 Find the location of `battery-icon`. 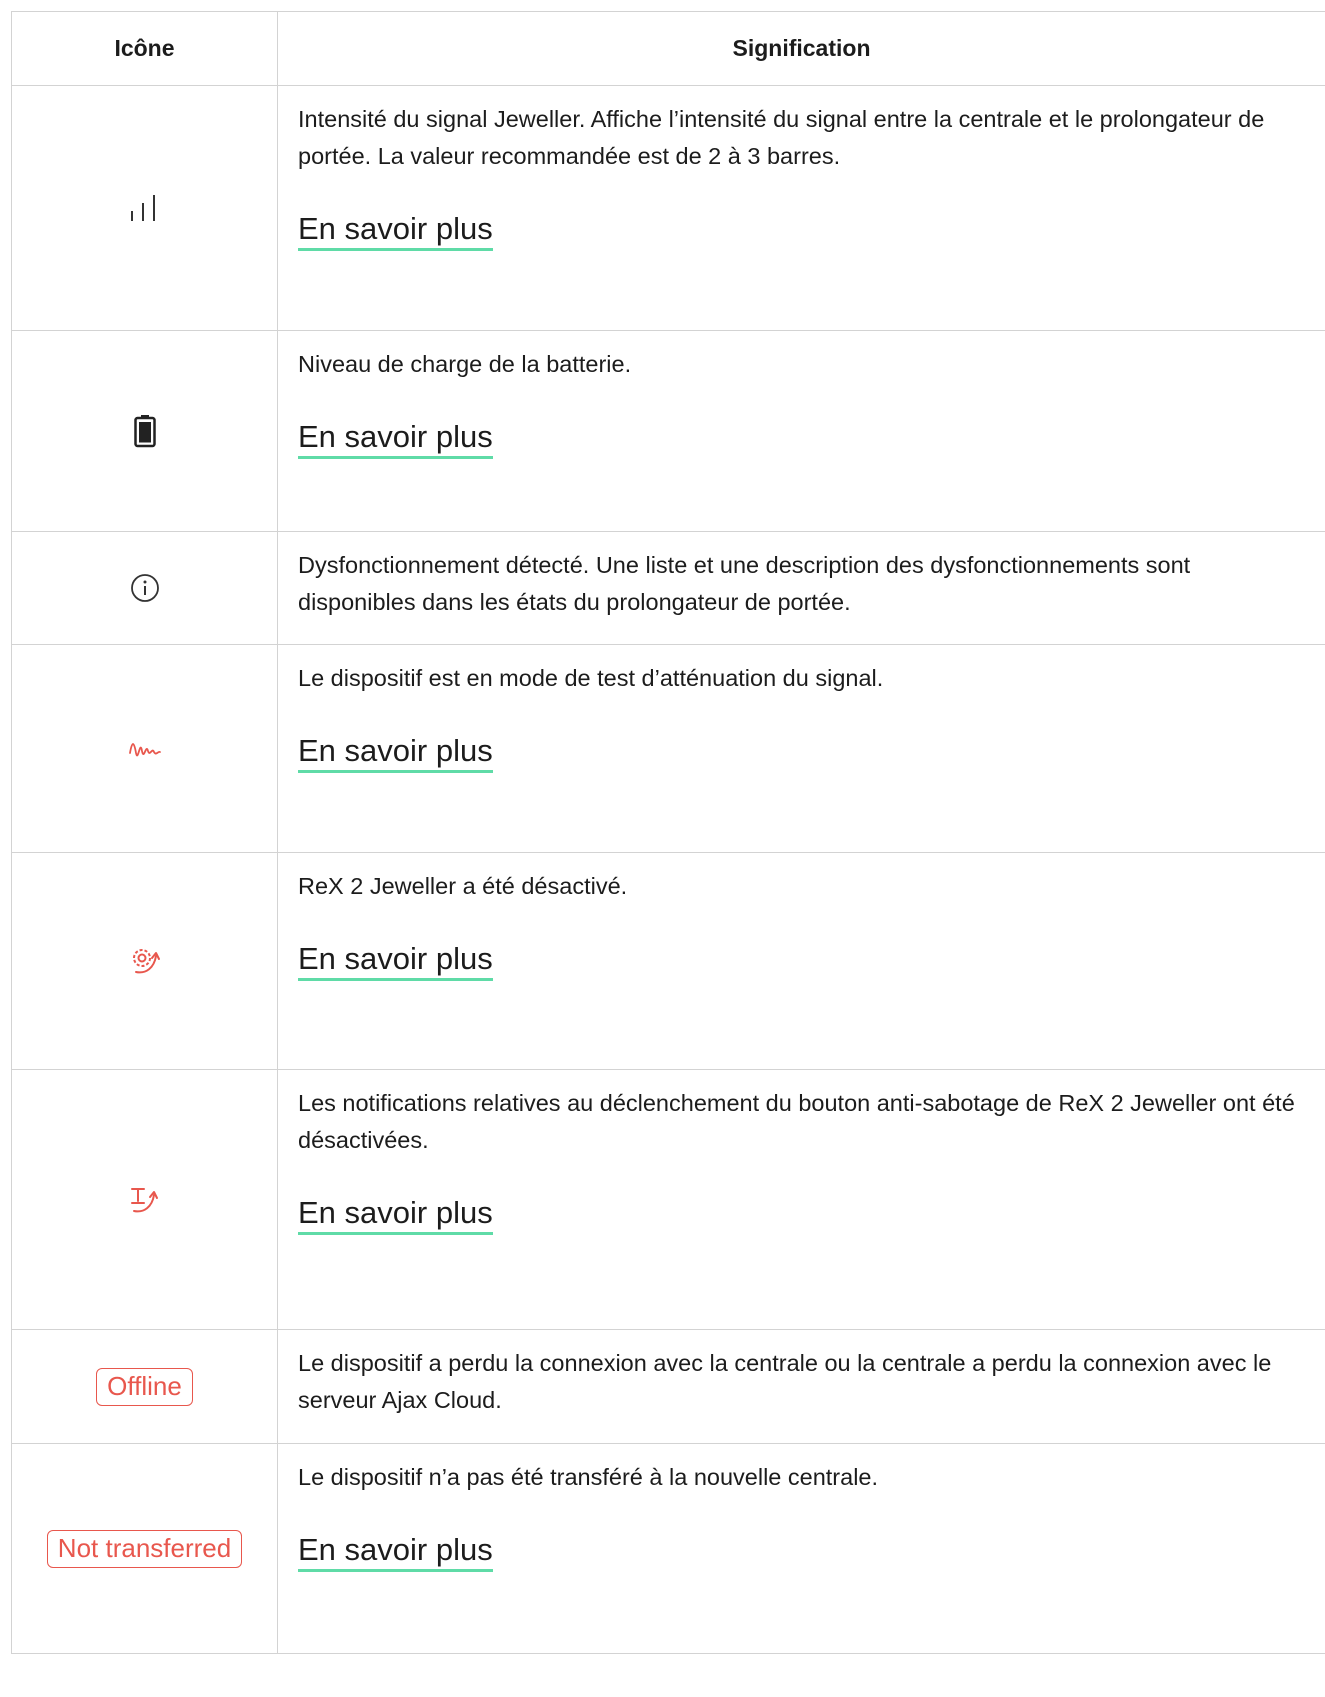

battery-icon is located at coordinates (145, 431).